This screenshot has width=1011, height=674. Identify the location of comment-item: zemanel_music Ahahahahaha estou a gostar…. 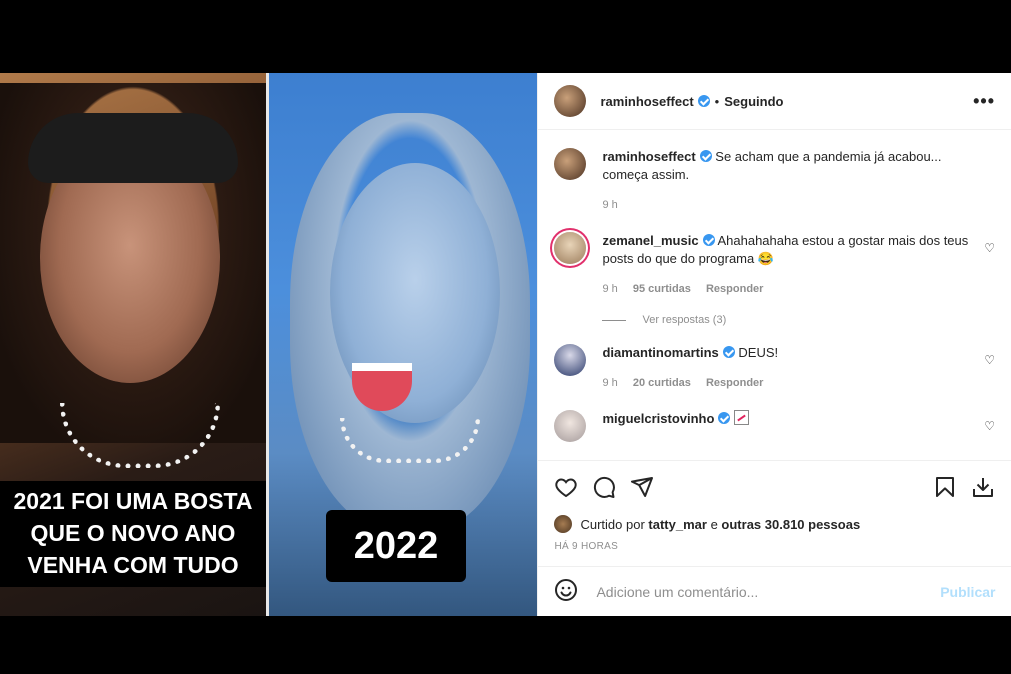
(774, 265).